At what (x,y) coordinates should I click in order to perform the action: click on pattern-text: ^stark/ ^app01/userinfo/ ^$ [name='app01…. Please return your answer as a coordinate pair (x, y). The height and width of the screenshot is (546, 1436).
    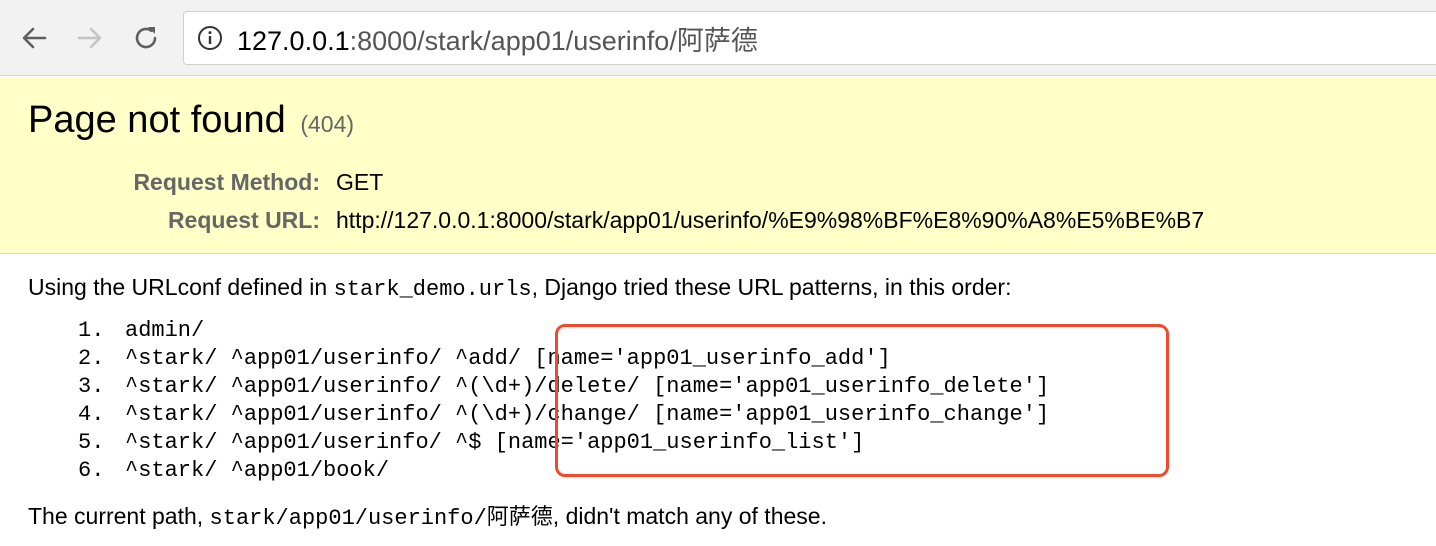
    Looking at the image, I should click on (495, 442).